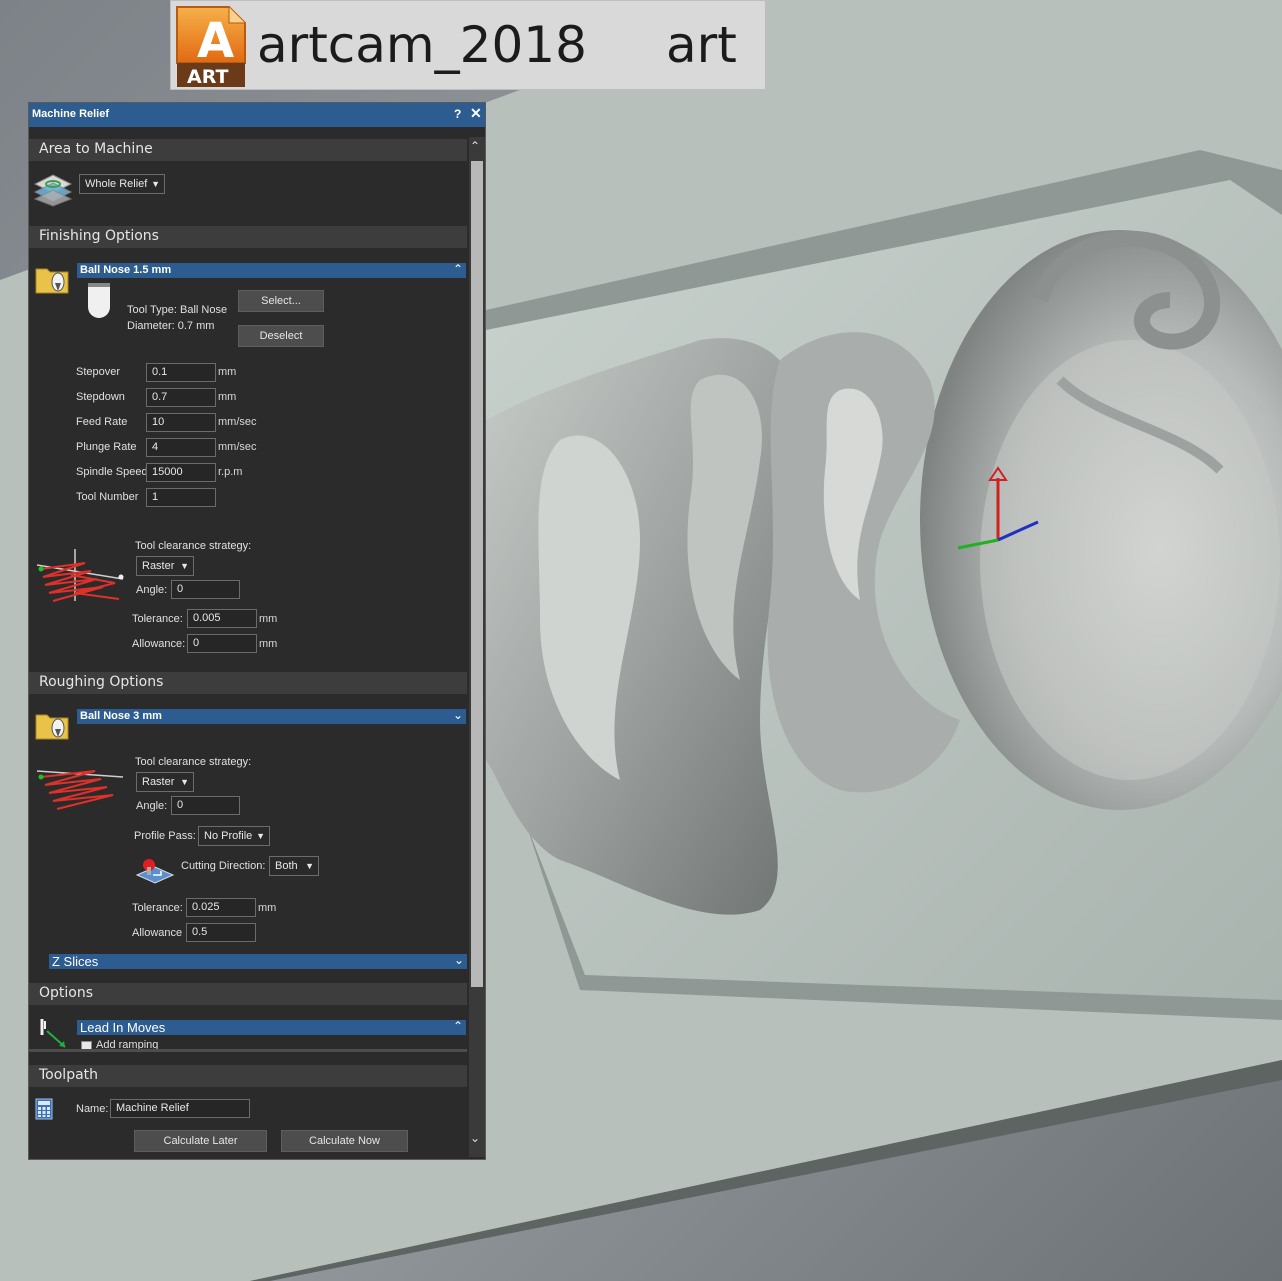 The image size is (1282, 1281). What do you see at coordinates (475, 146) in the screenshot?
I see `chevron-up-icon: ⌃` at bounding box center [475, 146].